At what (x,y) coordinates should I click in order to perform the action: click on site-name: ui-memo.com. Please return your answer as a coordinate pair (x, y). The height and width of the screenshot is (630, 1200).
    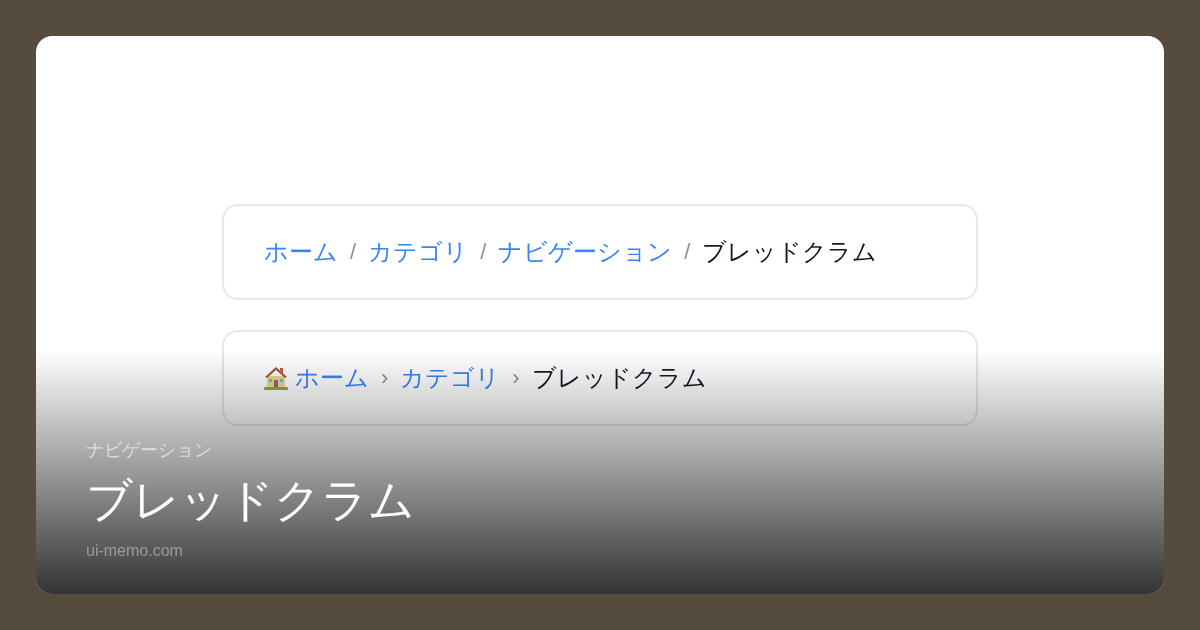
    Looking at the image, I should click on (134, 551).